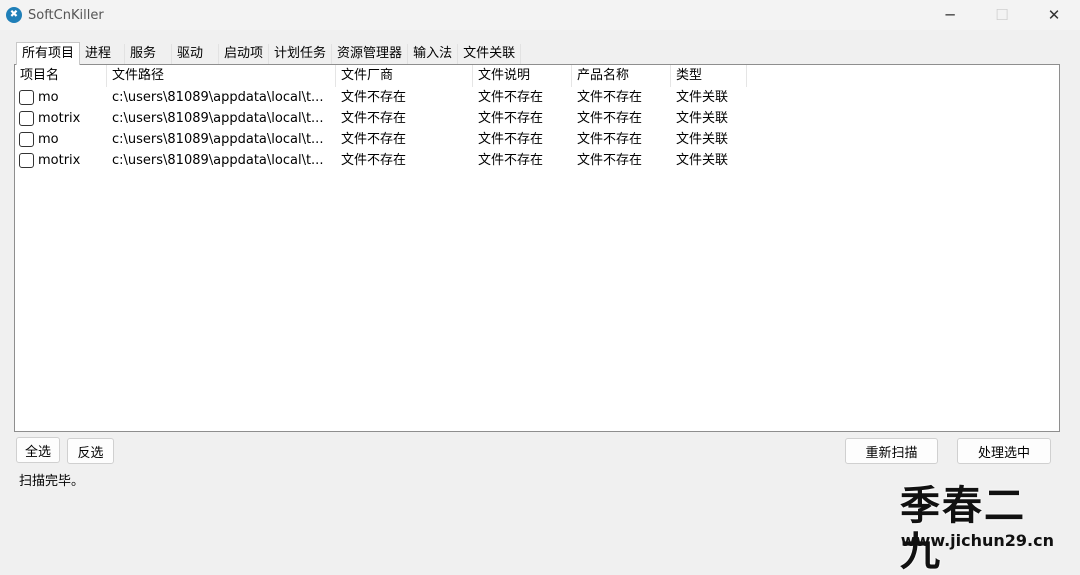 The image size is (1080, 575). Describe the element at coordinates (891, 451) in the screenshot. I see `rescan-button: 重新扫描` at that location.